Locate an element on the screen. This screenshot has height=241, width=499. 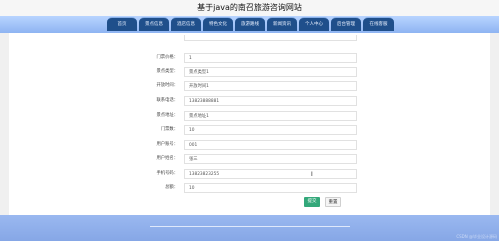
field-label: 景点类型： is located at coordinates (167, 71).